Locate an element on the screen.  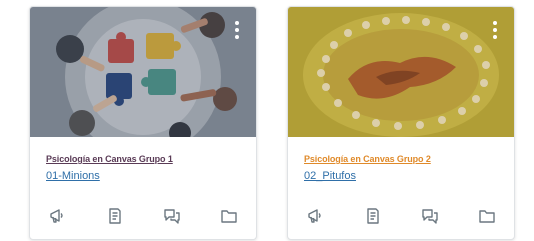
course-name-link: Psicología en Canvas Grupo 1 is located at coordinates (143, 159).